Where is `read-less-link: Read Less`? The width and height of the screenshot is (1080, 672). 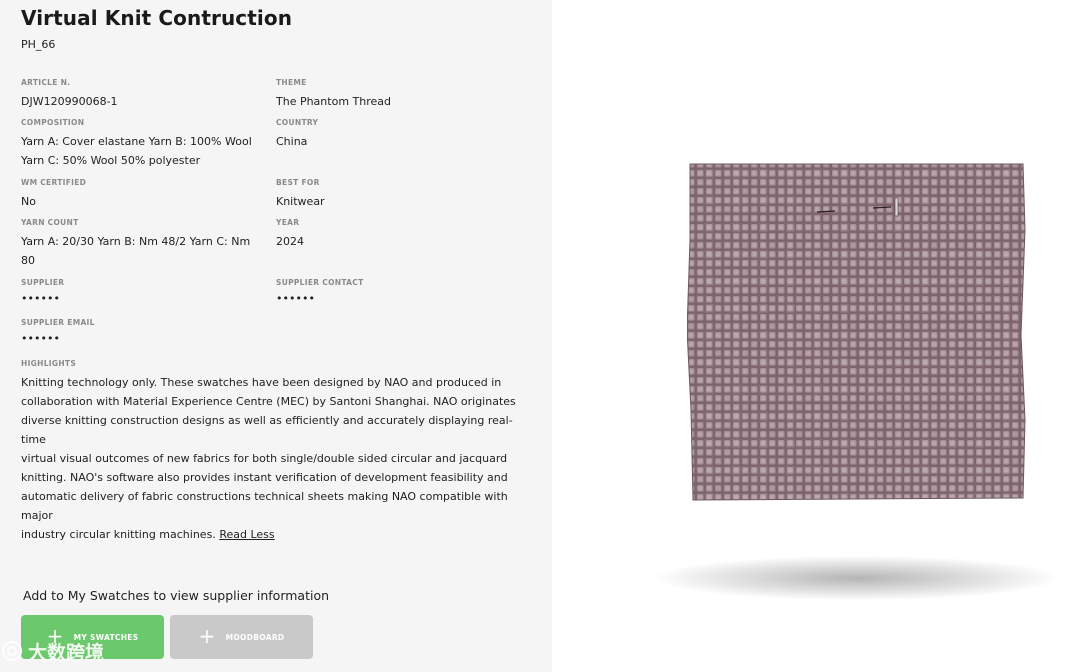 read-less-link: Read Less is located at coordinates (246, 534).